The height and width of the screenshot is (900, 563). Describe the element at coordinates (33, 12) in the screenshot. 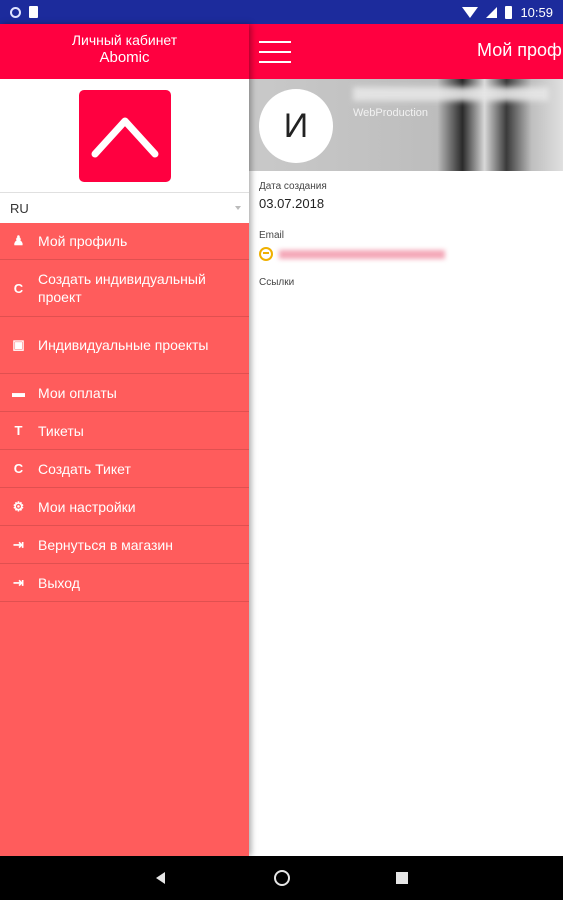

I see `sd-card-icon` at that location.